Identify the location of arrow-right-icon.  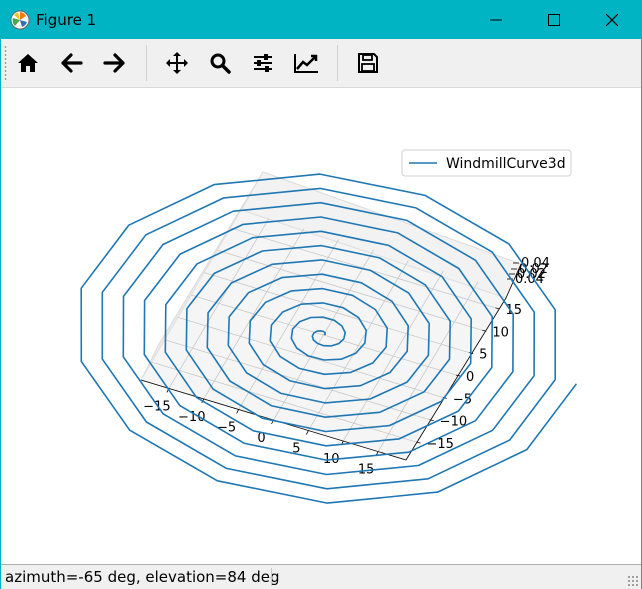
(114, 63).